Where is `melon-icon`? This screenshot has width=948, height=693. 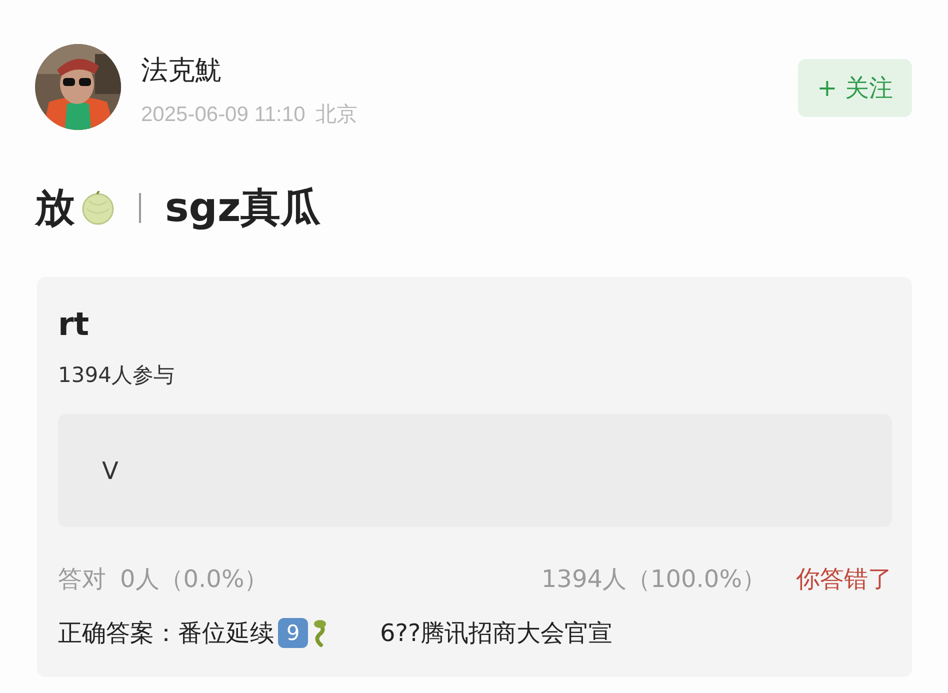 melon-icon is located at coordinates (98, 207).